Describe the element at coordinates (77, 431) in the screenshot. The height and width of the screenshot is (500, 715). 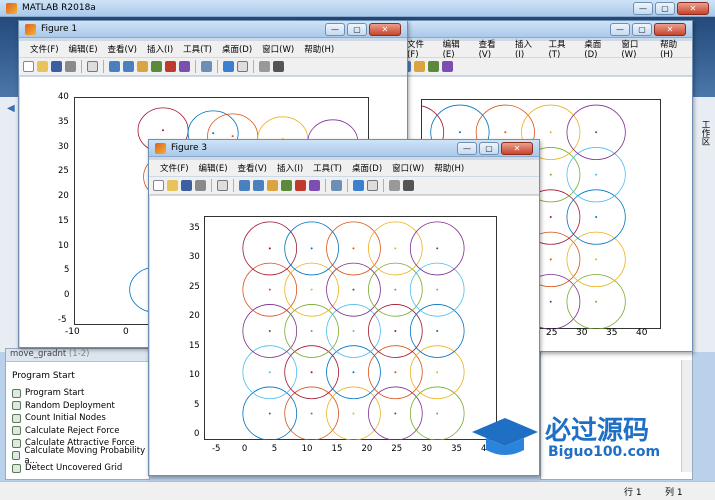
I see `list-item: Calculate Reject Force` at that location.